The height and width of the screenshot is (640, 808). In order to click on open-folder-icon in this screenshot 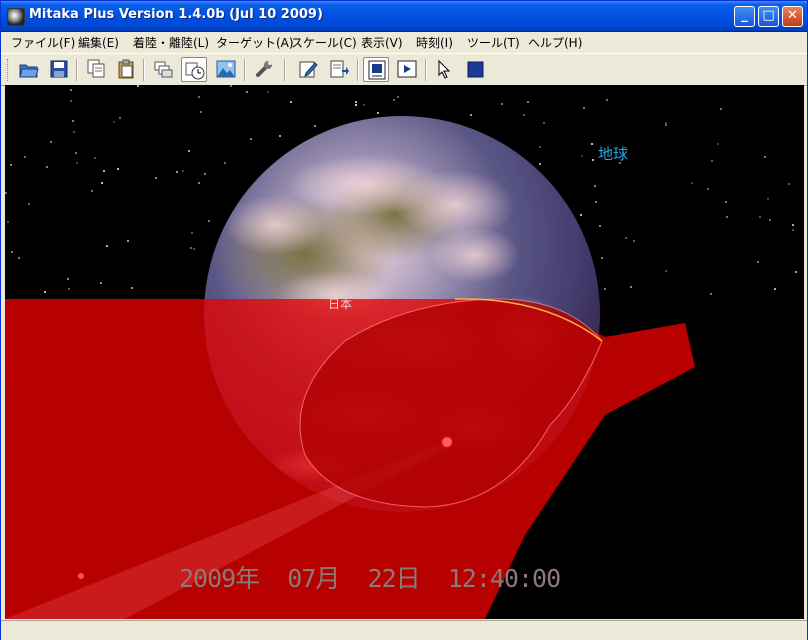, I will do `click(29, 69)`.